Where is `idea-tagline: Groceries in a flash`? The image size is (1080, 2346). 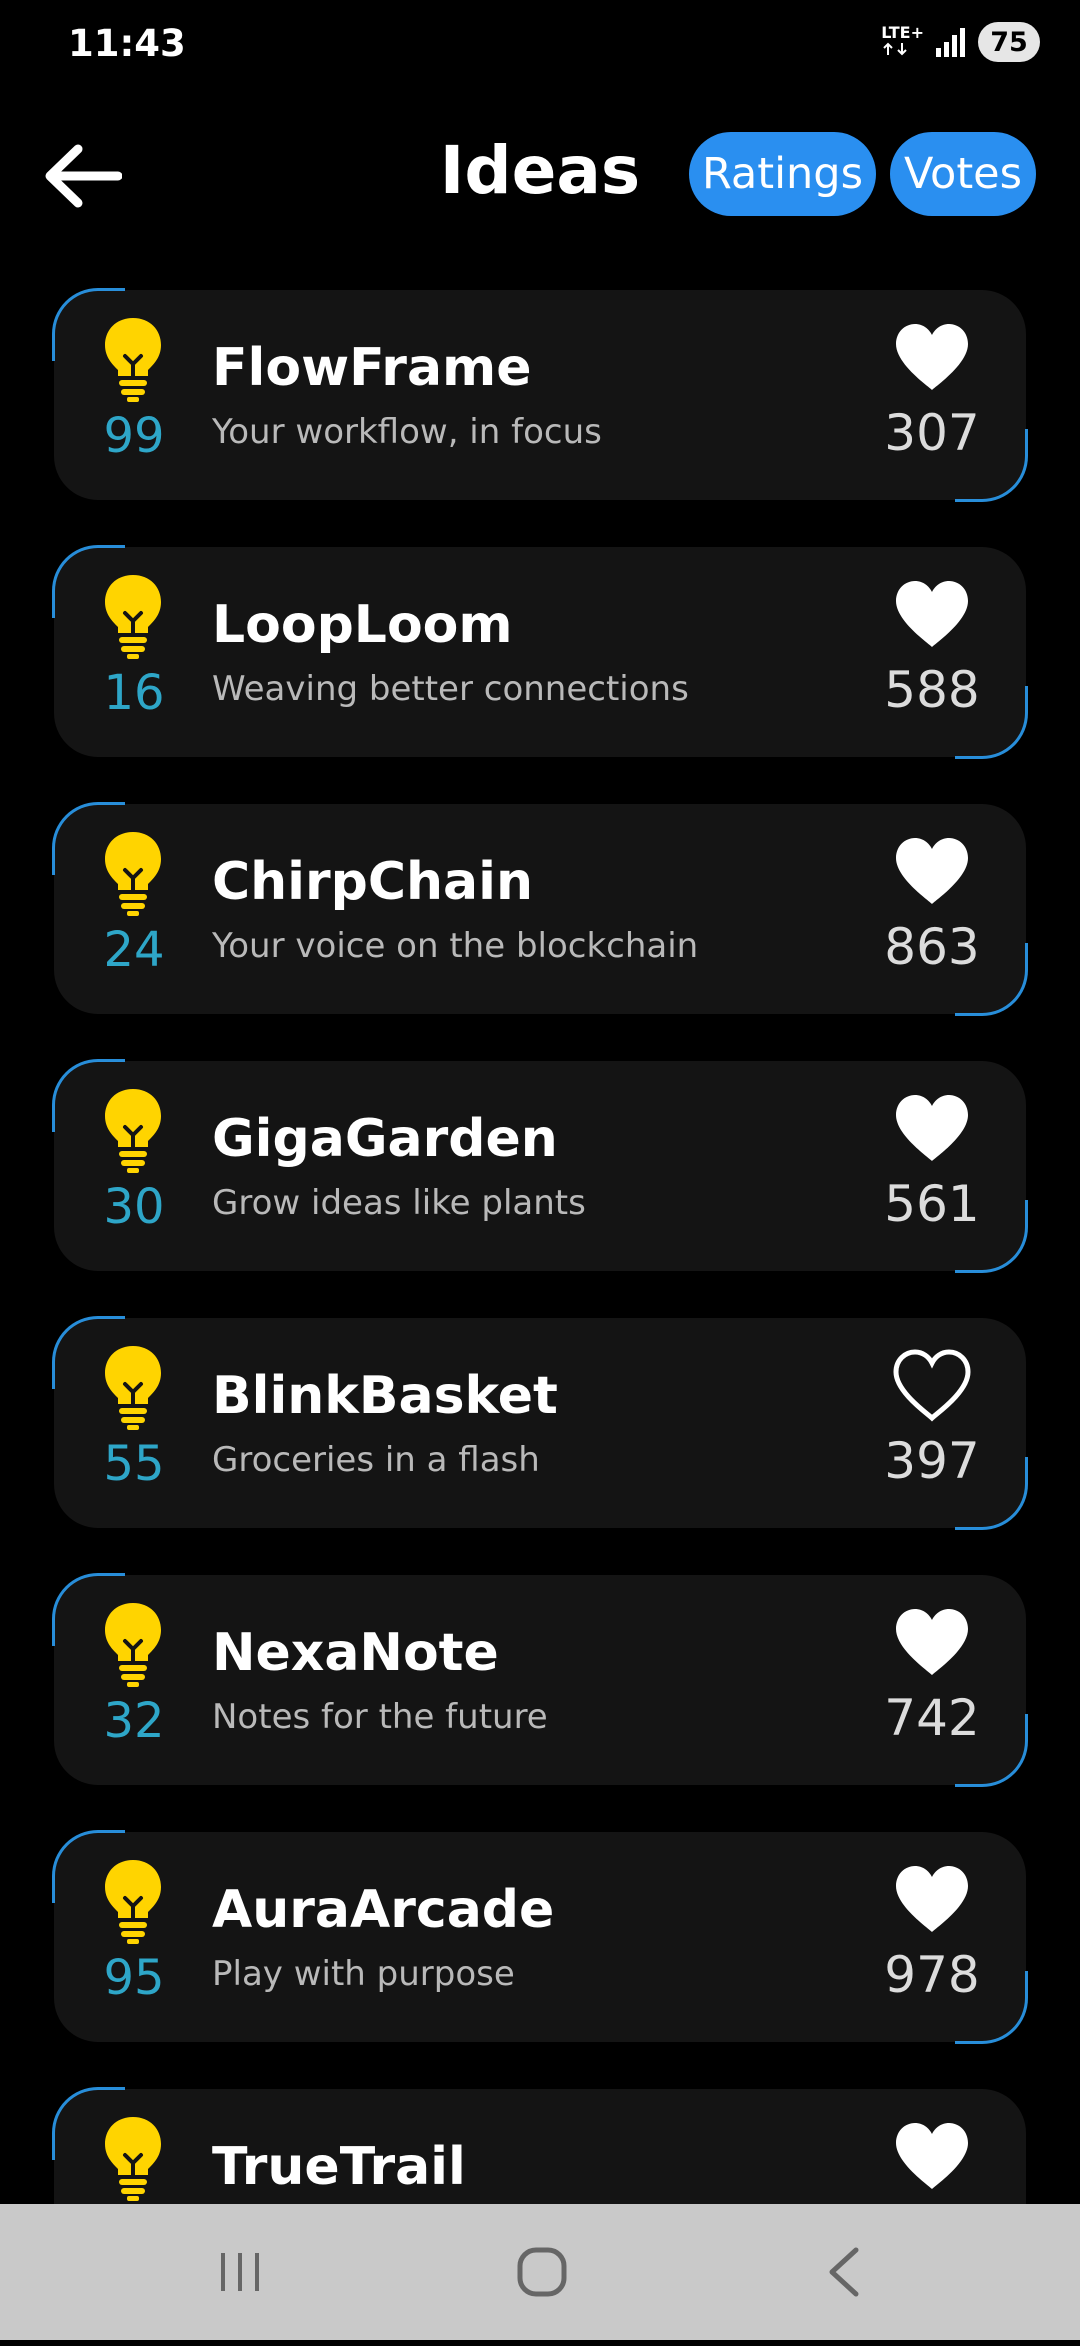
idea-tagline: Groceries in a flash is located at coordinates (376, 1460).